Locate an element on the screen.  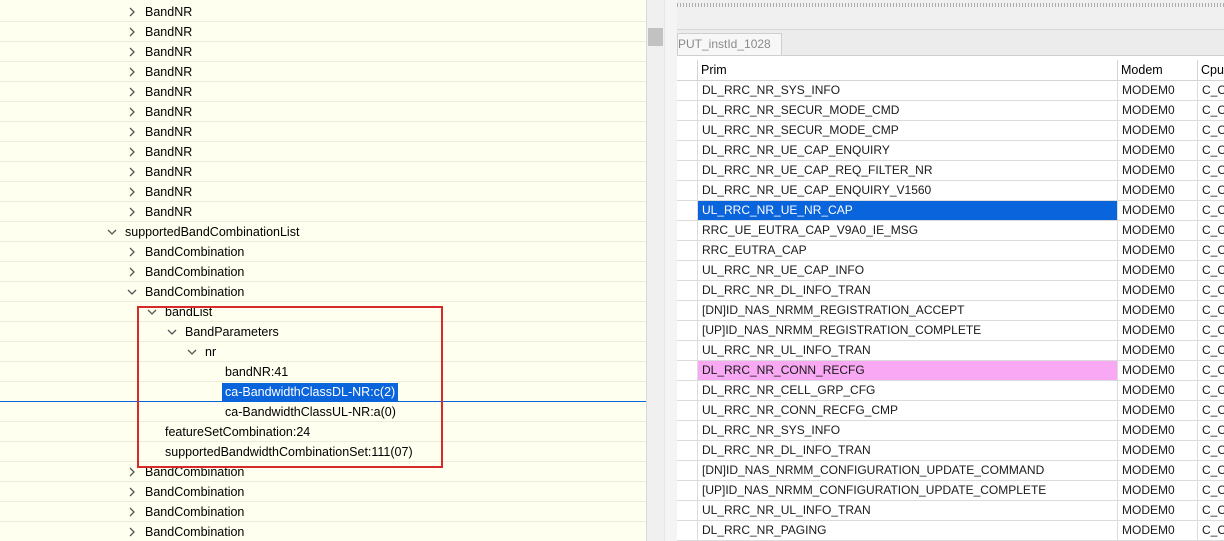
tree-node: supportedBandCombinationList is located at coordinates (323, 232).